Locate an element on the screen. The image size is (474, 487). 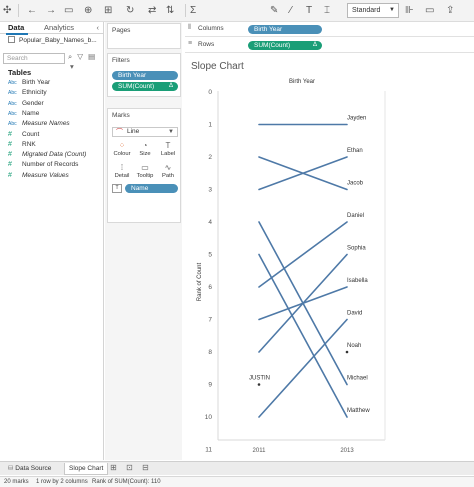
filter-icon: ▽ is located at coordinates (80, 56).